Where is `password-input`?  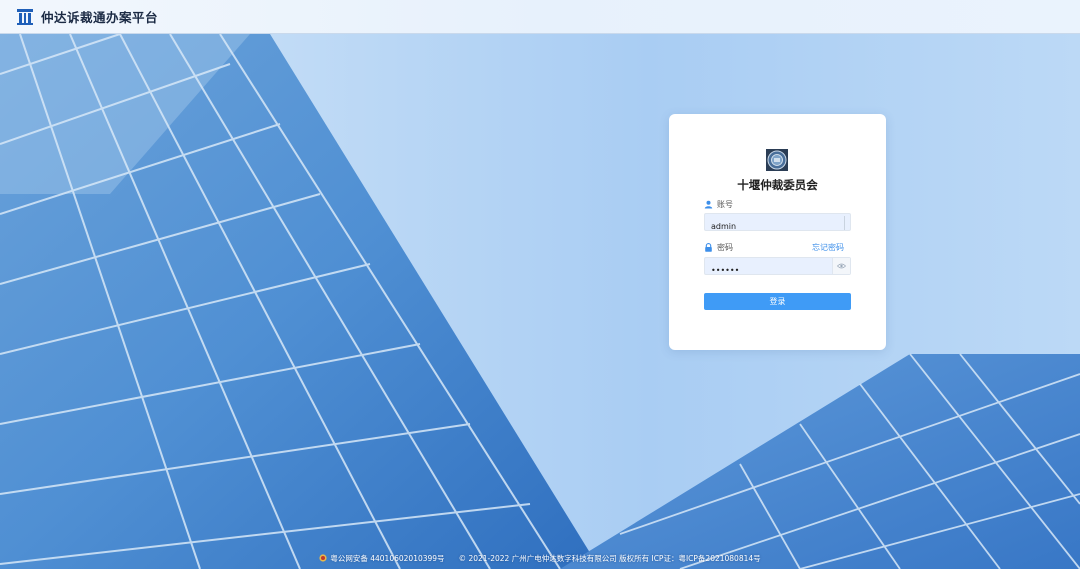 password-input is located at coordinates (769, 270).